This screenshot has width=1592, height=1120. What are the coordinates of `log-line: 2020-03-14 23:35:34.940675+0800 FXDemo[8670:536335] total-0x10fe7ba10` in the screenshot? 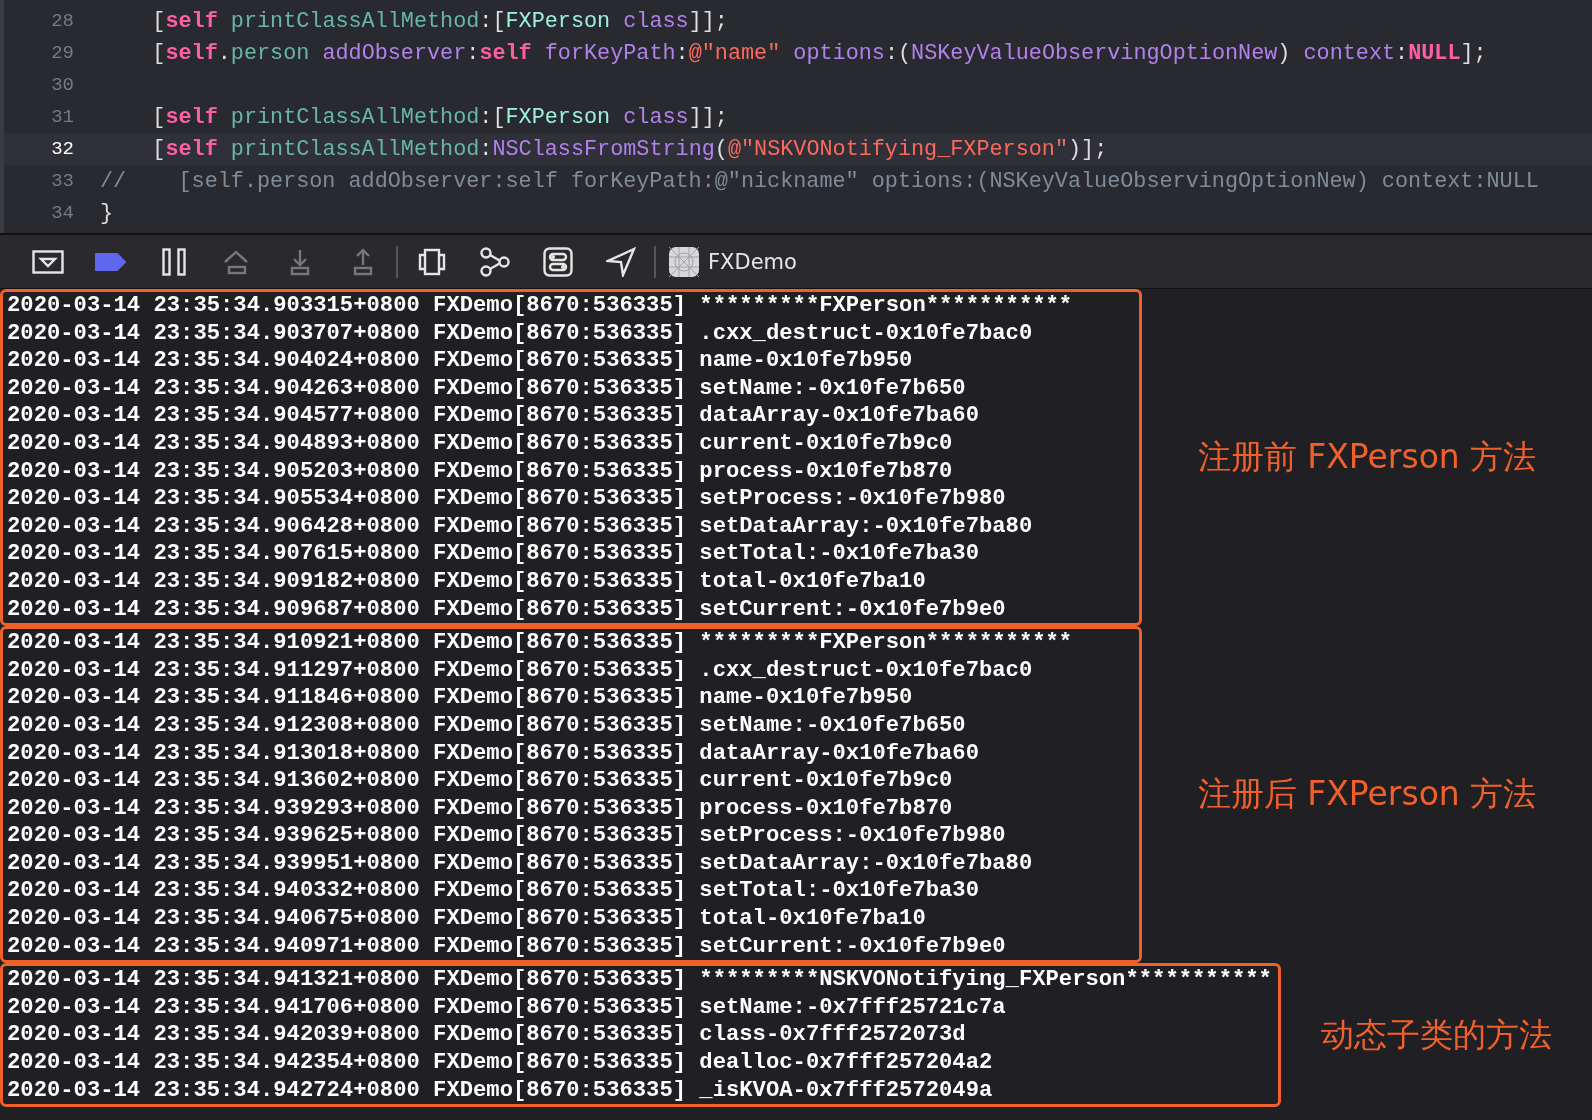 It's located at (467, 919).